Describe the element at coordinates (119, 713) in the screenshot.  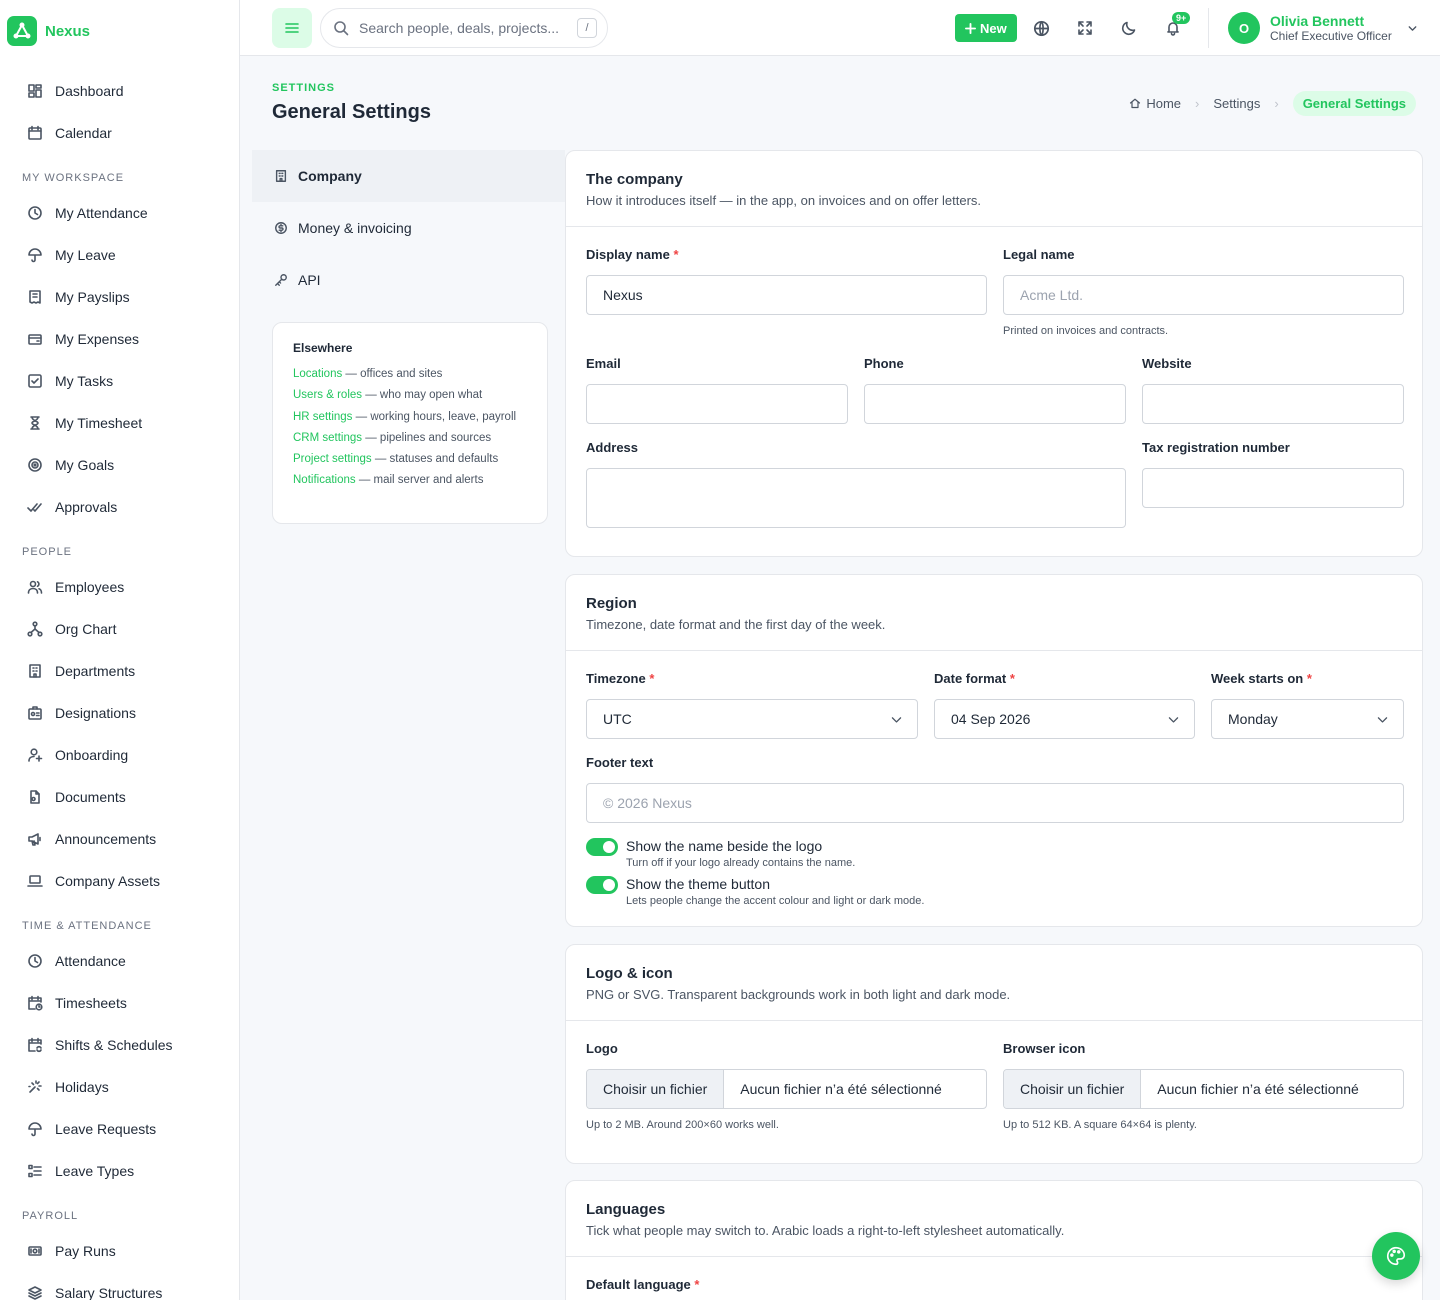
I see `sidebar-item-designations: Designations` at that location.